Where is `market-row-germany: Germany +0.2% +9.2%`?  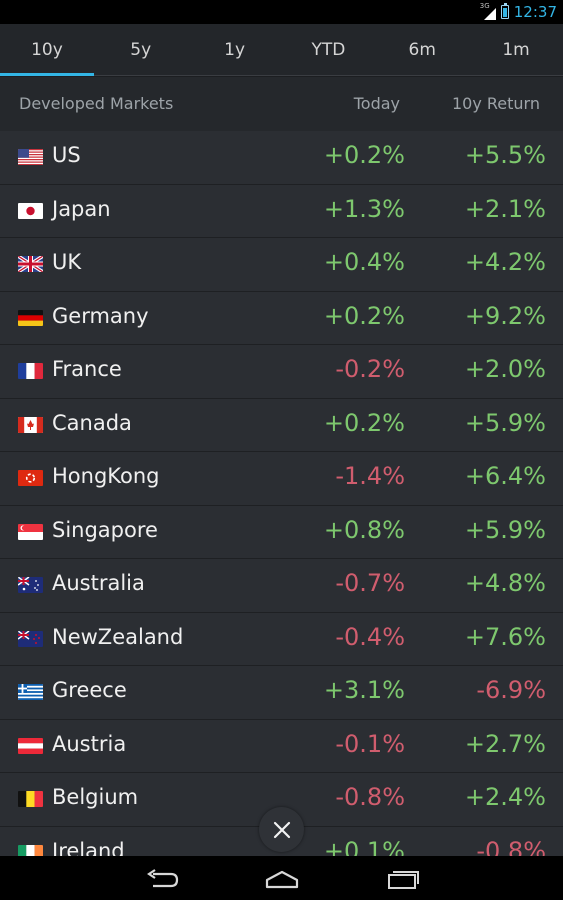
market-row-germany: Germany +0.2% +9.2% is located at coordinates (281, 318).